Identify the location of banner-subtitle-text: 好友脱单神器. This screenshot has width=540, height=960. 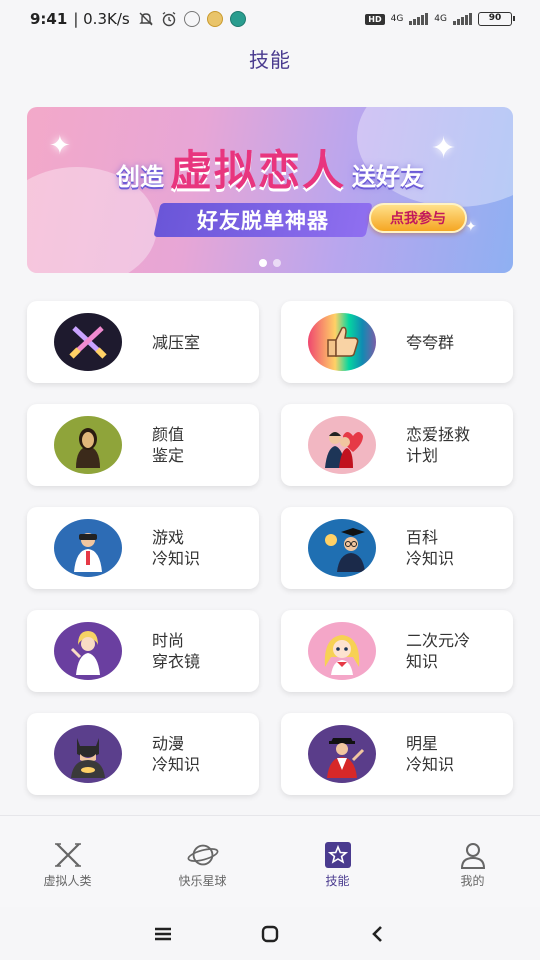
(263, 221).